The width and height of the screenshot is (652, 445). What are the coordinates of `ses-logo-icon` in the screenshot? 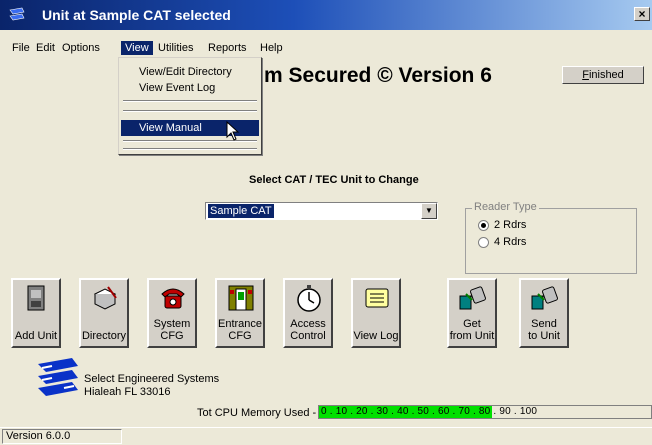 It's located at (58, 377).